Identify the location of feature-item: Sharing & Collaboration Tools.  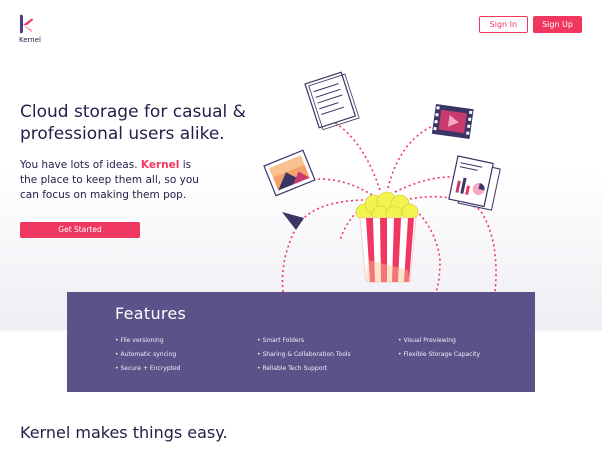
(303, 355).